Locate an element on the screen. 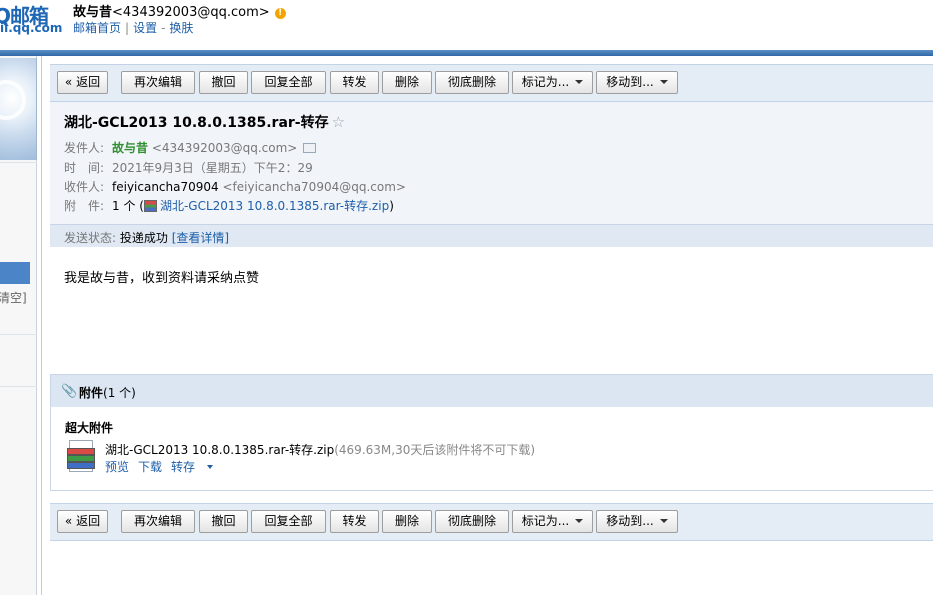 This screenshot has width=933, height=595. save-to-dropdown: 转存 is located at coordinates (196, 467).